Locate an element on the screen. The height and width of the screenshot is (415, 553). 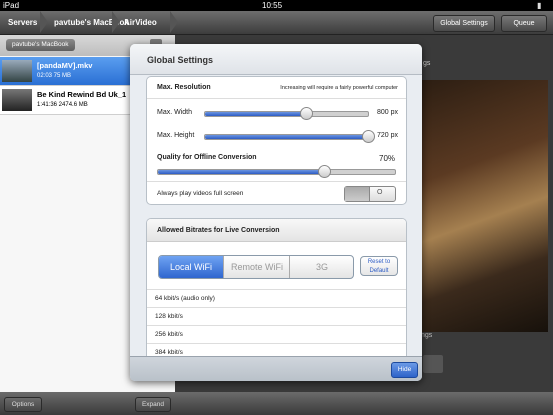
segment-local-wifi: Local WiFi is located at coordinates (191, 267).